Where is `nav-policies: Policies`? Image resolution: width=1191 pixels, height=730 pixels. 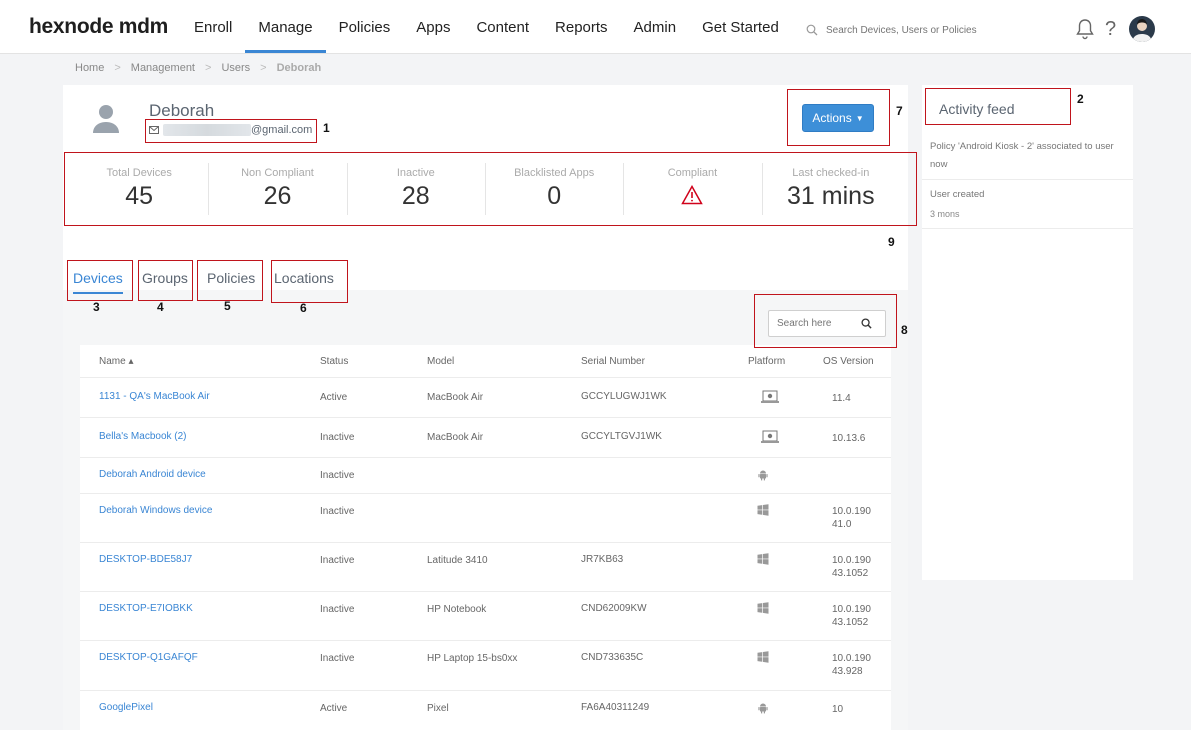
nav-policies: Policies is located at coordinates (365, 27).